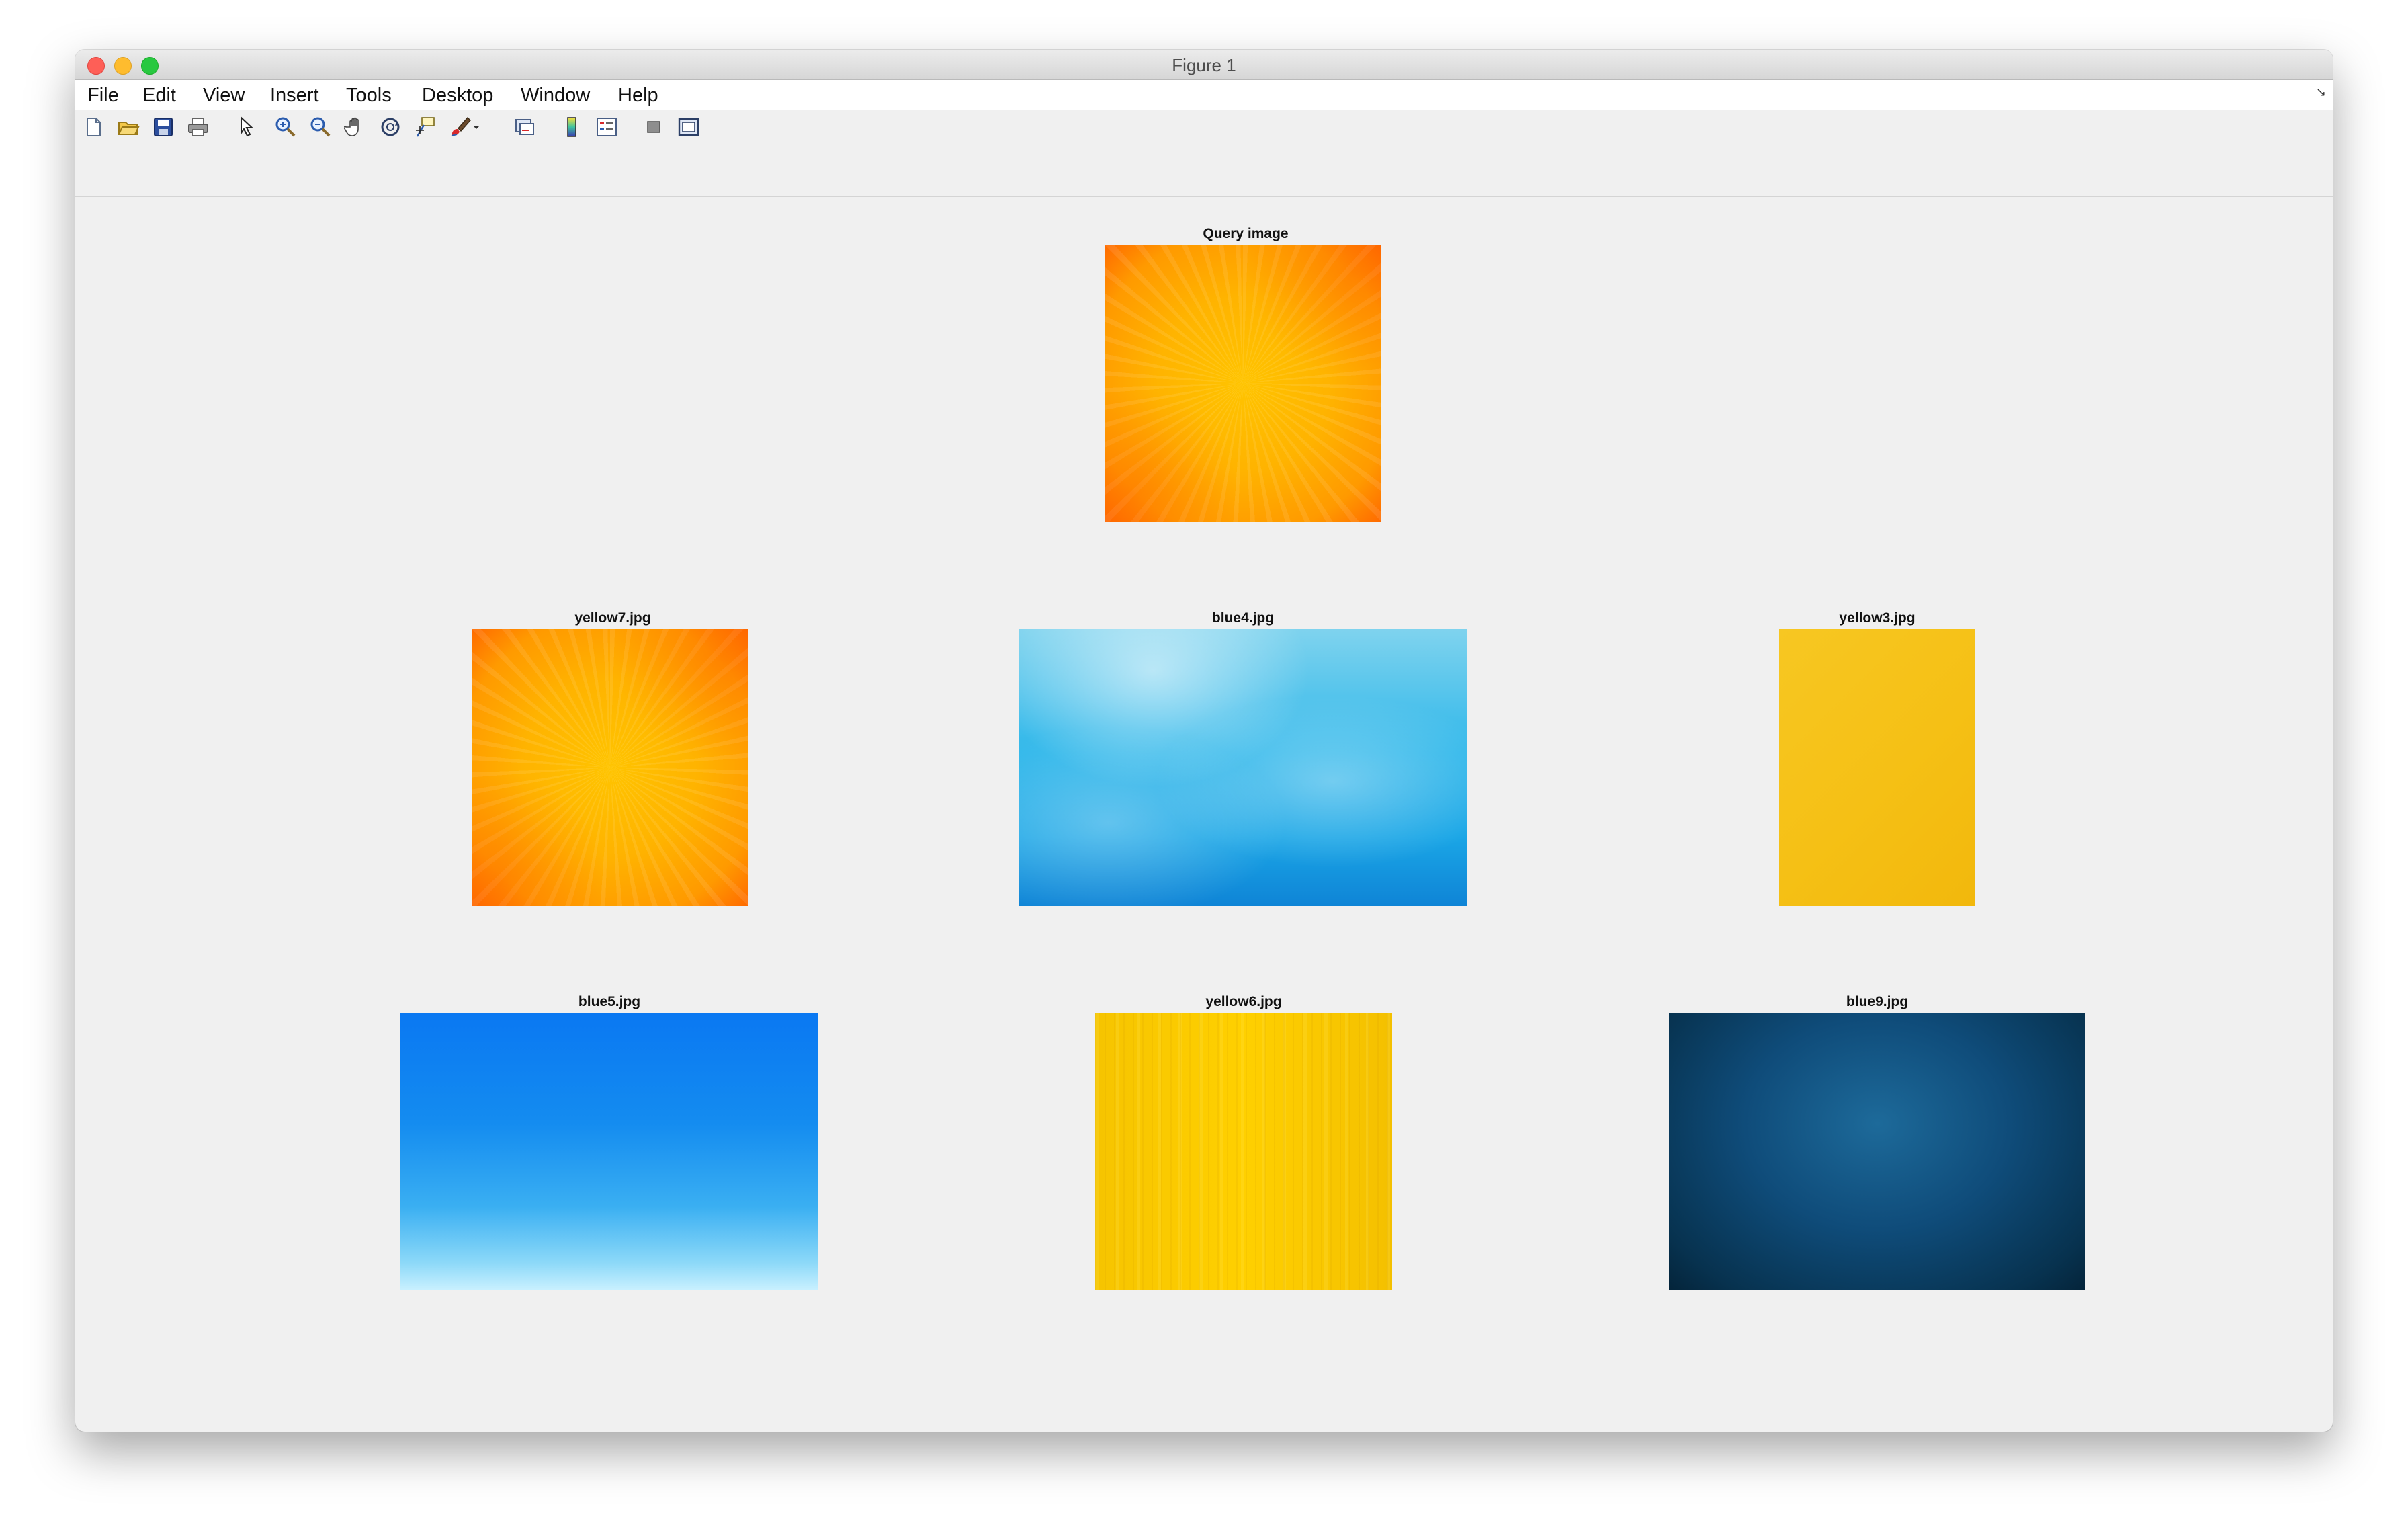 The image size is (2408, 1531). Describe the element at coordinates (355, 127) in the screenshot. I see `pan-hand-icon` at that location.